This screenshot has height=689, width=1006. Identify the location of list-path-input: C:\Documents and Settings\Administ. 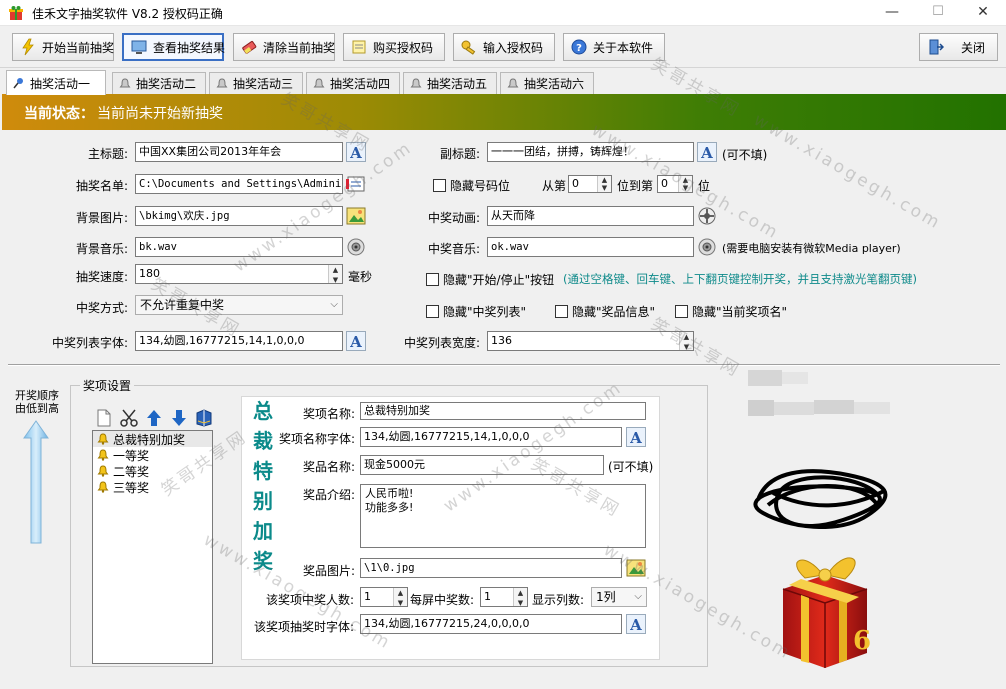
(239, 184).